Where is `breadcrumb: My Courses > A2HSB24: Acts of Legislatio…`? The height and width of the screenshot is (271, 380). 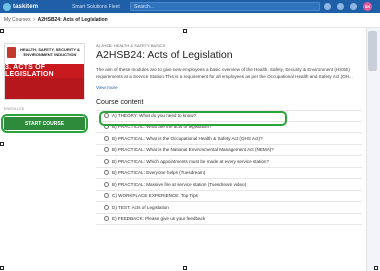 breadcrumb: My Courses > A2HSB24: Acts of Legislatio… is located at coordinates (56, 20).